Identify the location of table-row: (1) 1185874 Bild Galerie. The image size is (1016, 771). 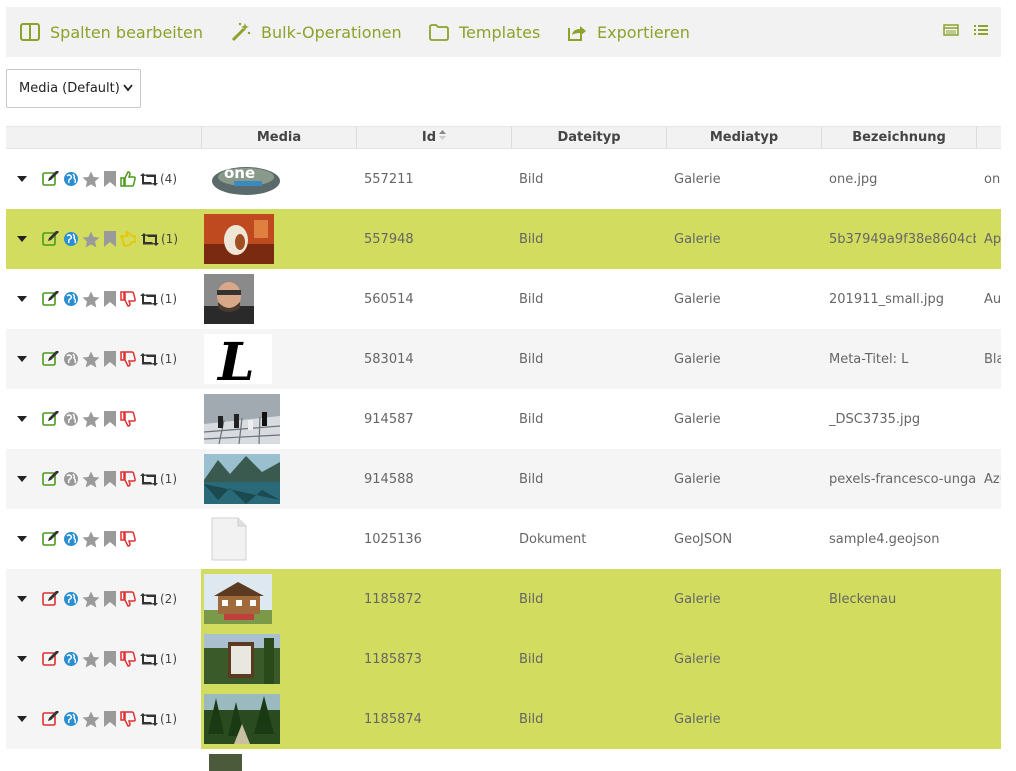
(503, 719).